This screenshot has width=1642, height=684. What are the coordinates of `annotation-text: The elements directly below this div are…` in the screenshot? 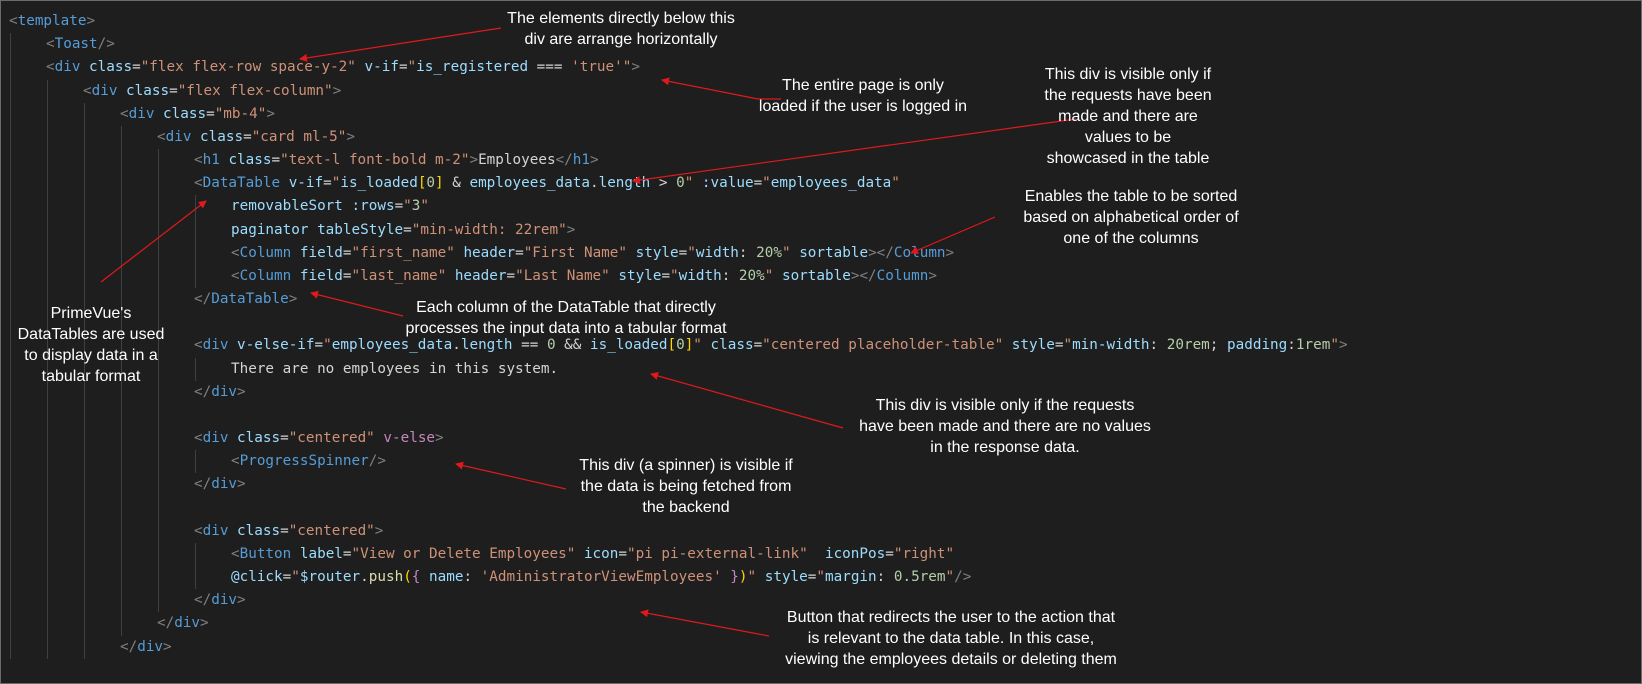 It's located at (621, 29).